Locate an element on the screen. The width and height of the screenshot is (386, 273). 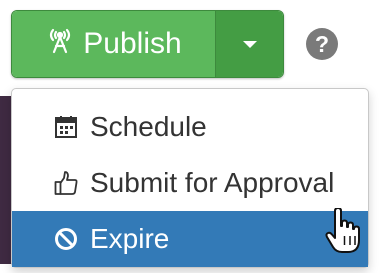
calendar-icon is located at coordinates (69, 127).